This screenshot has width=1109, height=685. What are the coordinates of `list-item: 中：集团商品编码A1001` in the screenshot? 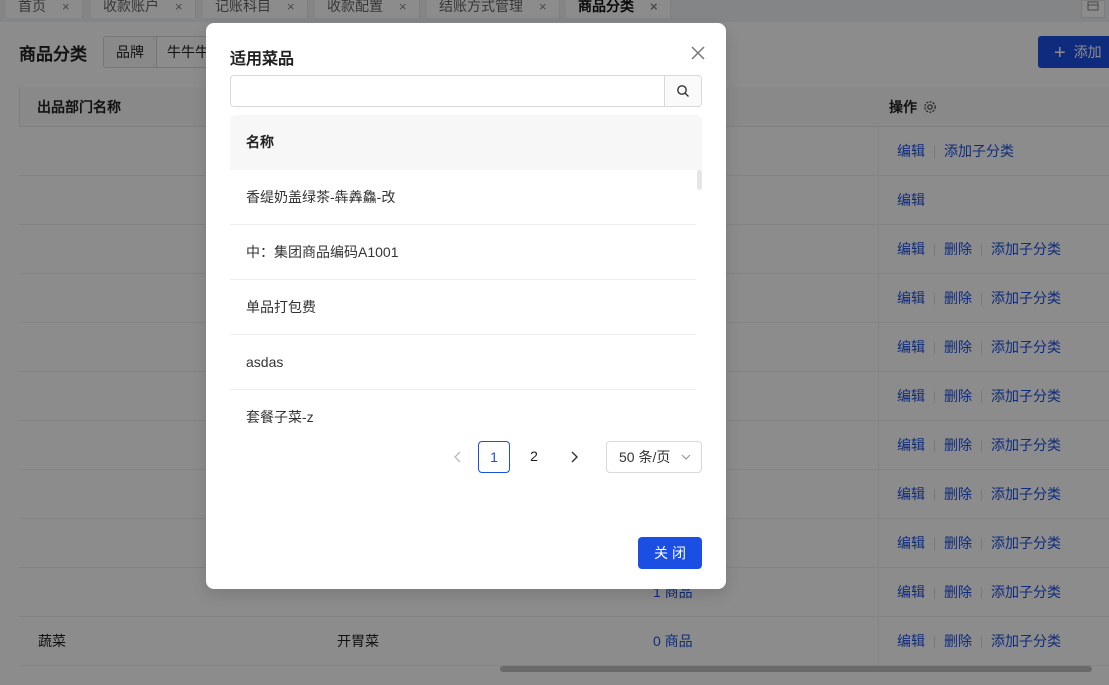 It's located at (463, 252).